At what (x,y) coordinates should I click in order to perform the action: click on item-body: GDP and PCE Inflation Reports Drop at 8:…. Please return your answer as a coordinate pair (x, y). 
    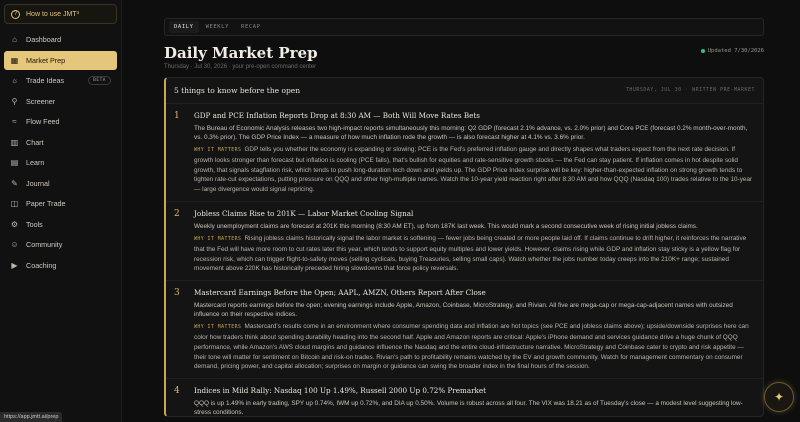
    Looking at the image, I should click on (473, 153).